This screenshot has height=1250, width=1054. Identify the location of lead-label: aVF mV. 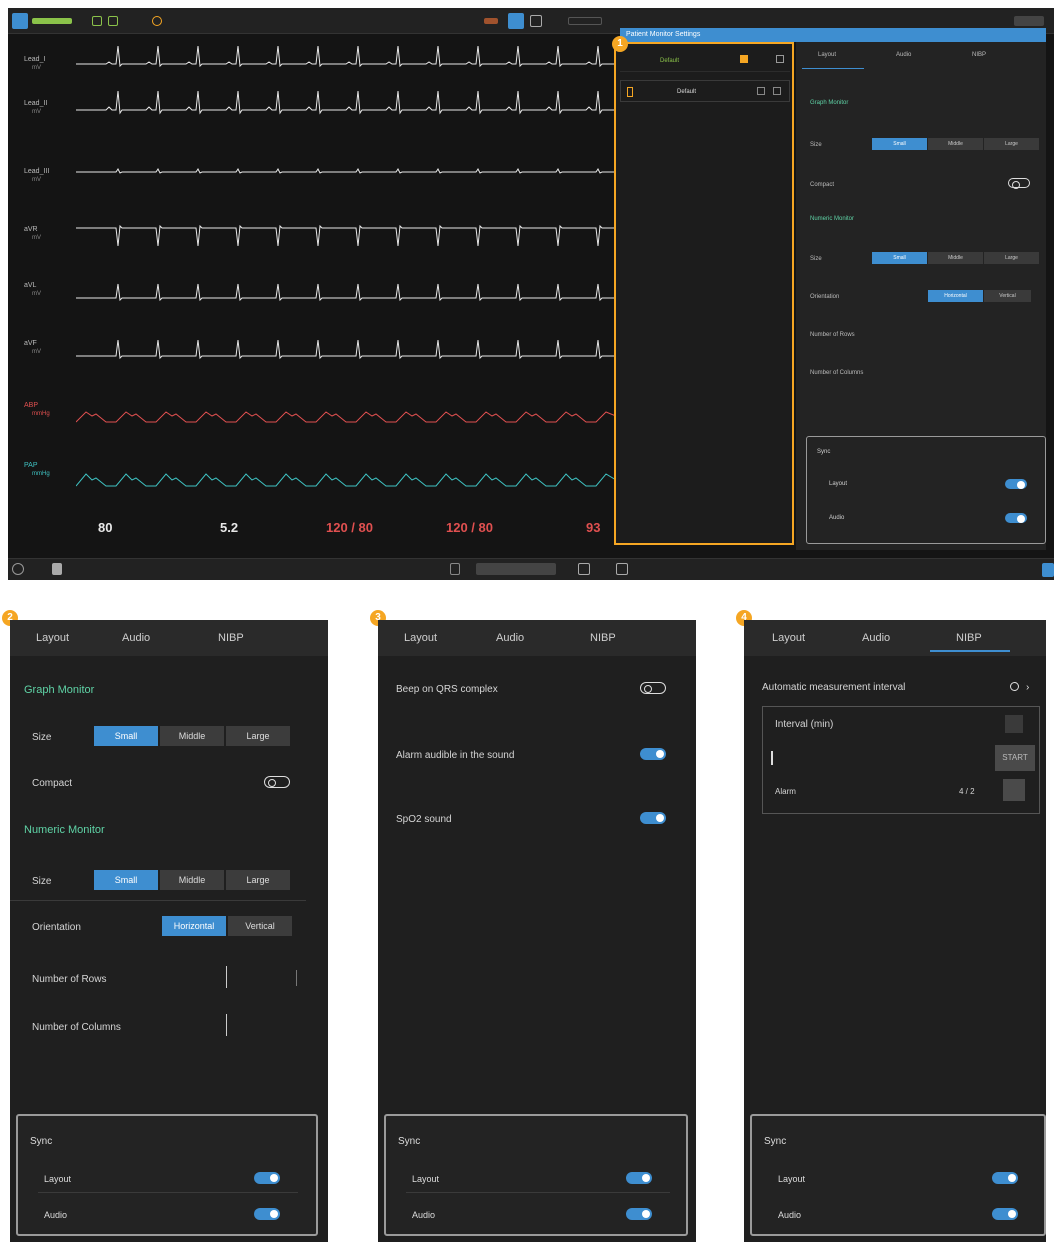
(32, 347).